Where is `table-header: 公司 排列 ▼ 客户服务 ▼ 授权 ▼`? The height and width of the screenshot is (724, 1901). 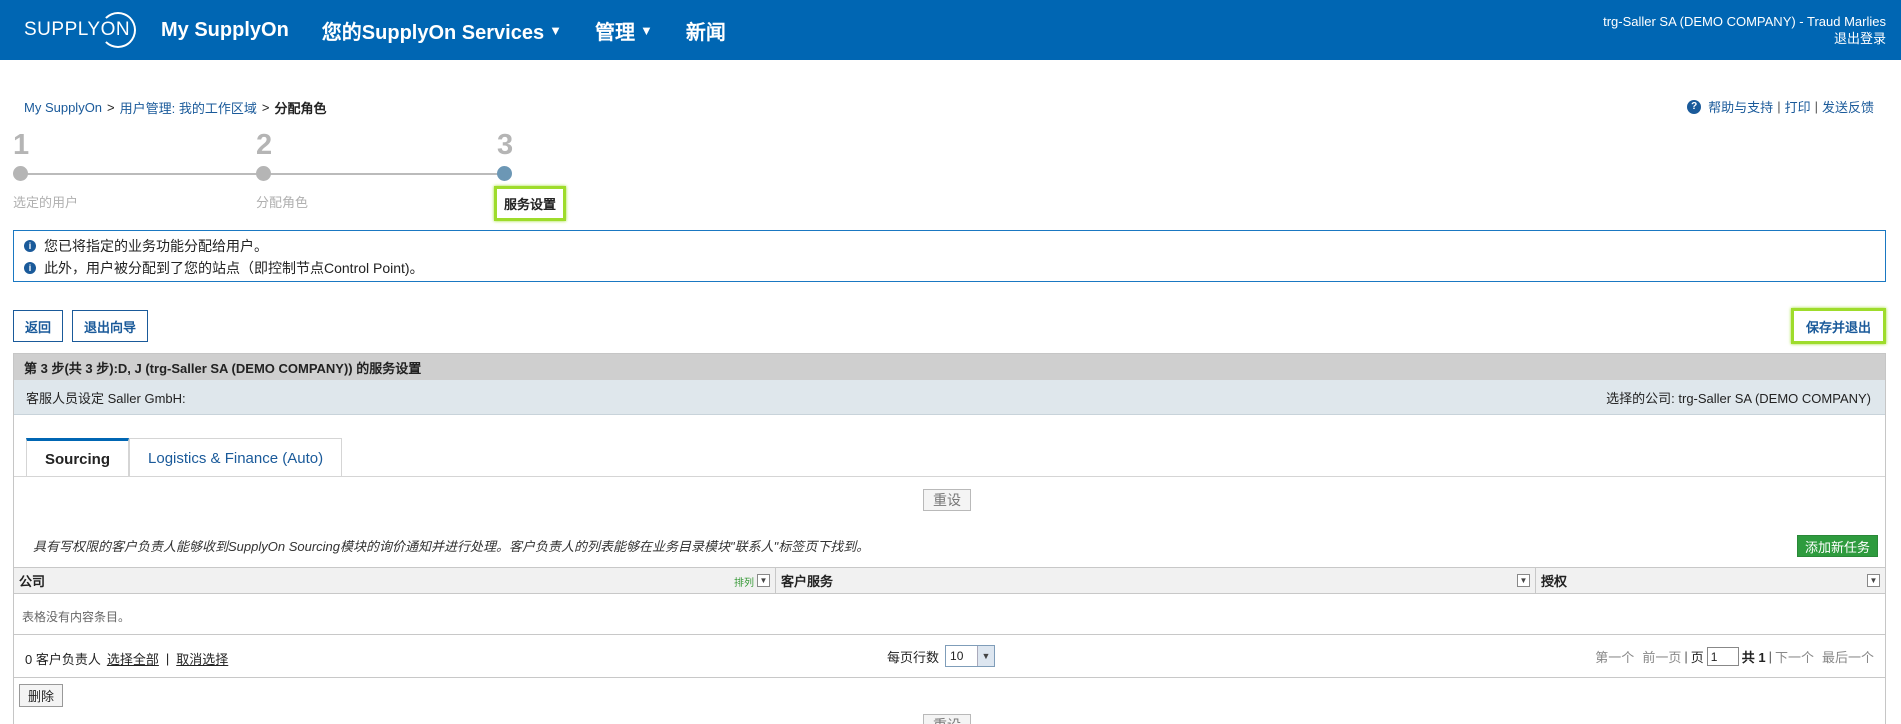 table-header: 公司 排列 ▼ 客户服务 ▼ 授权 ▼ is located at coordinates (949, 580).